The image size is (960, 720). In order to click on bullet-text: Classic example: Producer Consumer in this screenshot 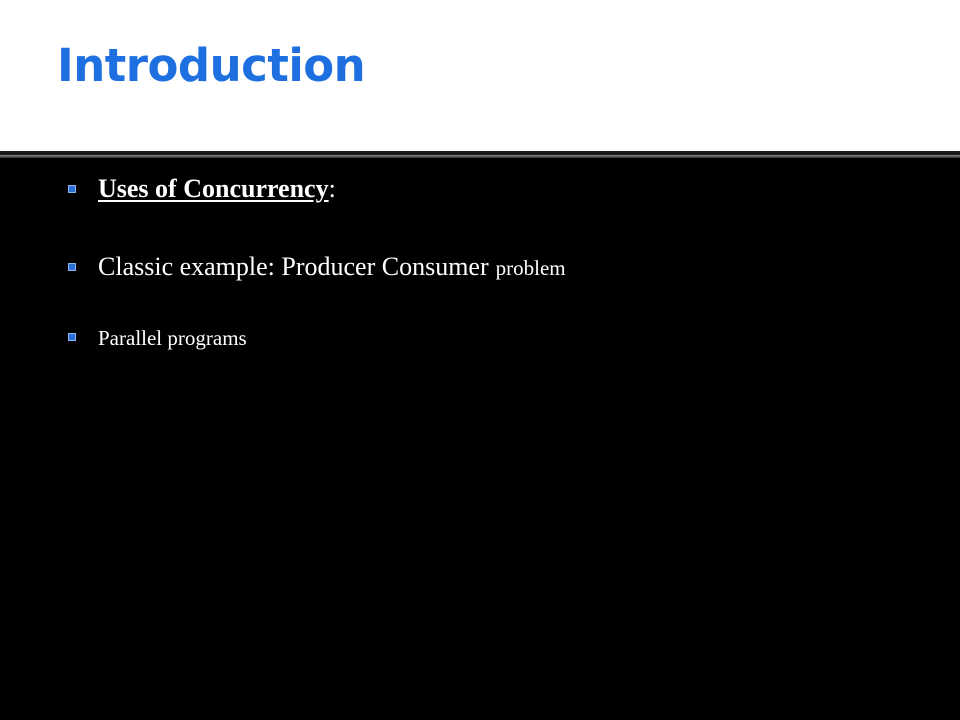, I will do `click(293, 266)`.